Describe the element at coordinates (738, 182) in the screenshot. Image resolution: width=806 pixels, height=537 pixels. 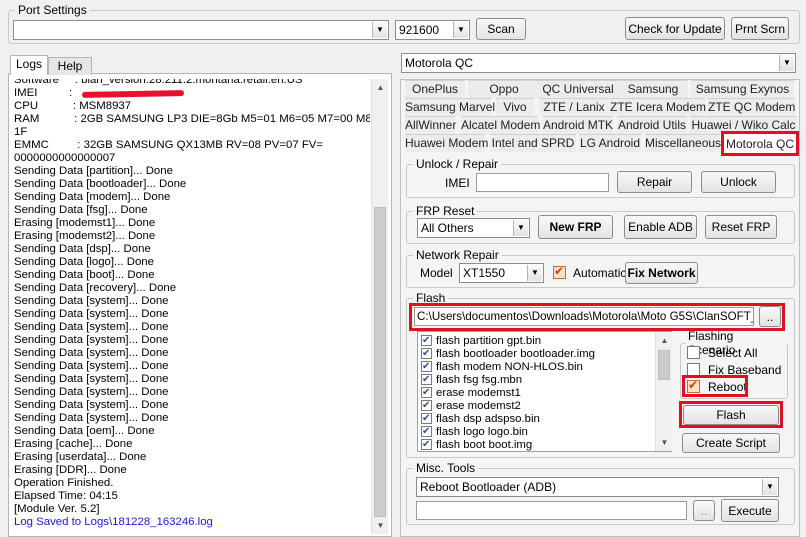
I see `unlock-button: Unlock` at that location.